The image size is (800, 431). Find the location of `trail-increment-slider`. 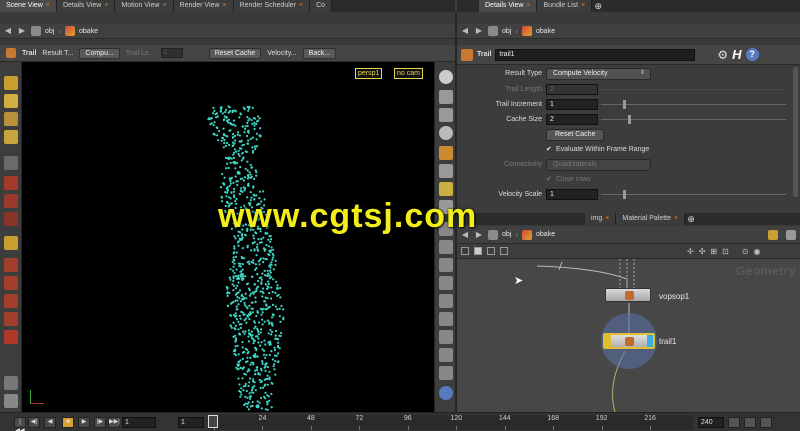

trail-increment-slider is located at coordinates (693, 104).